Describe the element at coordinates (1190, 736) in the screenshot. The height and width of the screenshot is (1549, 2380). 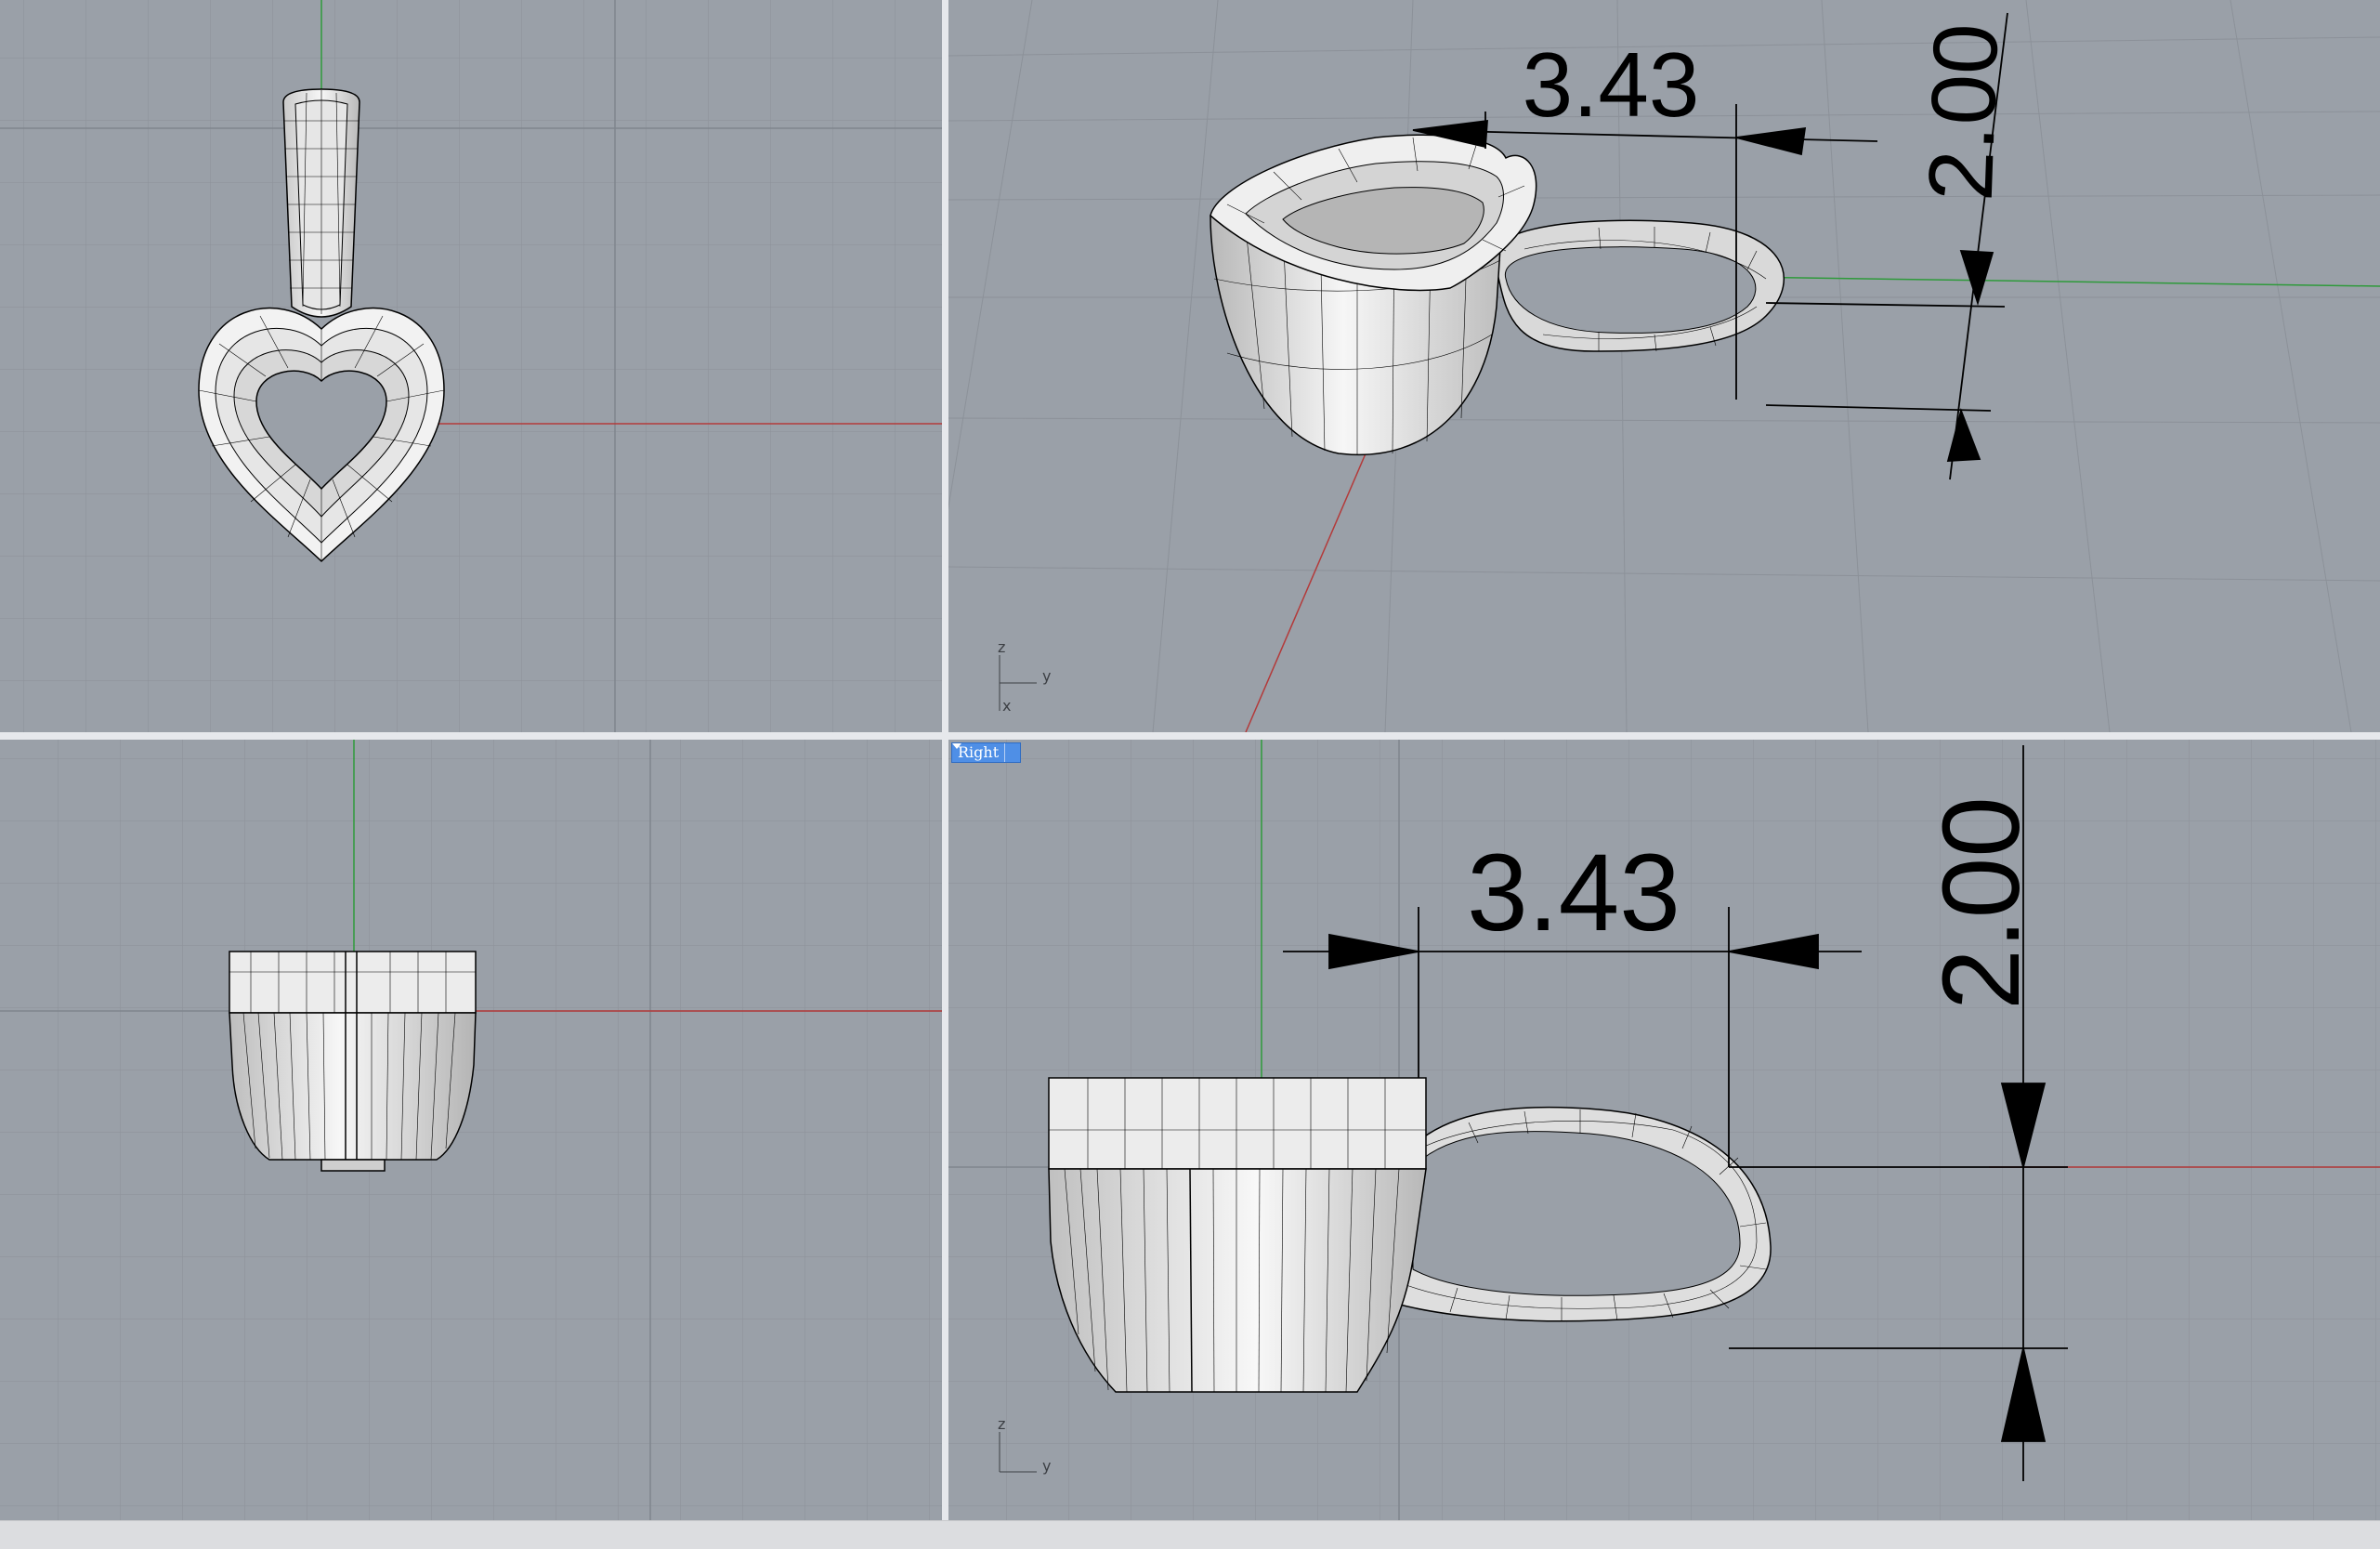
I see `viewport-splitter-horizontal` at that location.